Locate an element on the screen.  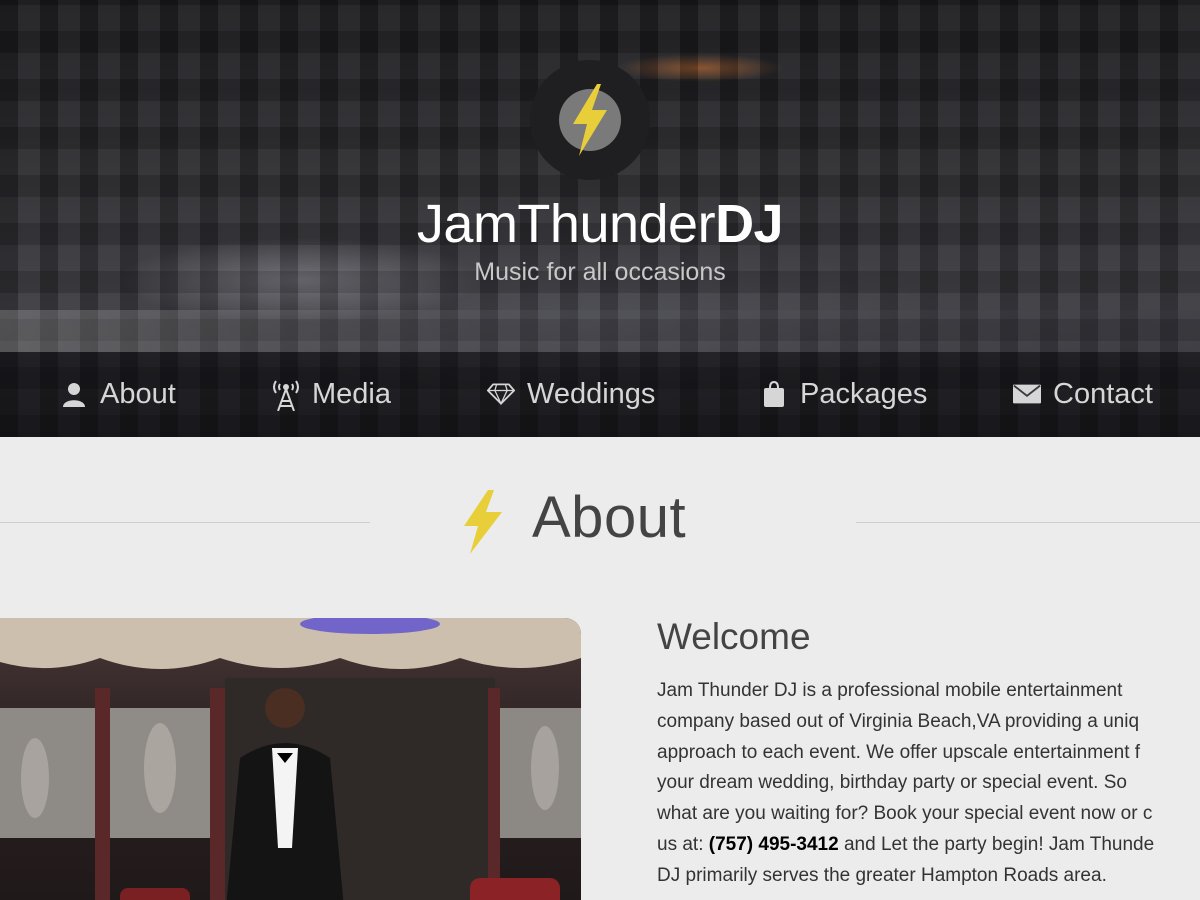
site-title-bold: DJ is located at coordinates (749, 224).